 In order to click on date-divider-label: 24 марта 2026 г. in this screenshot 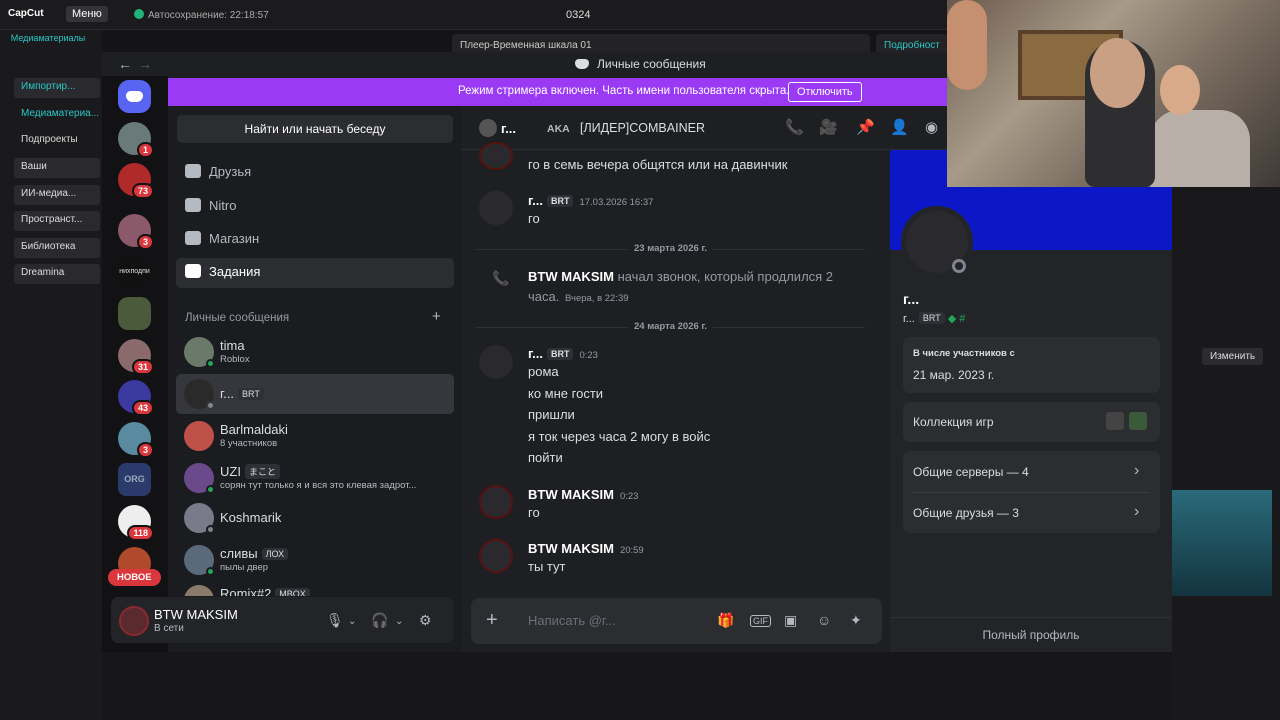, I will do `click(671, 326)`.